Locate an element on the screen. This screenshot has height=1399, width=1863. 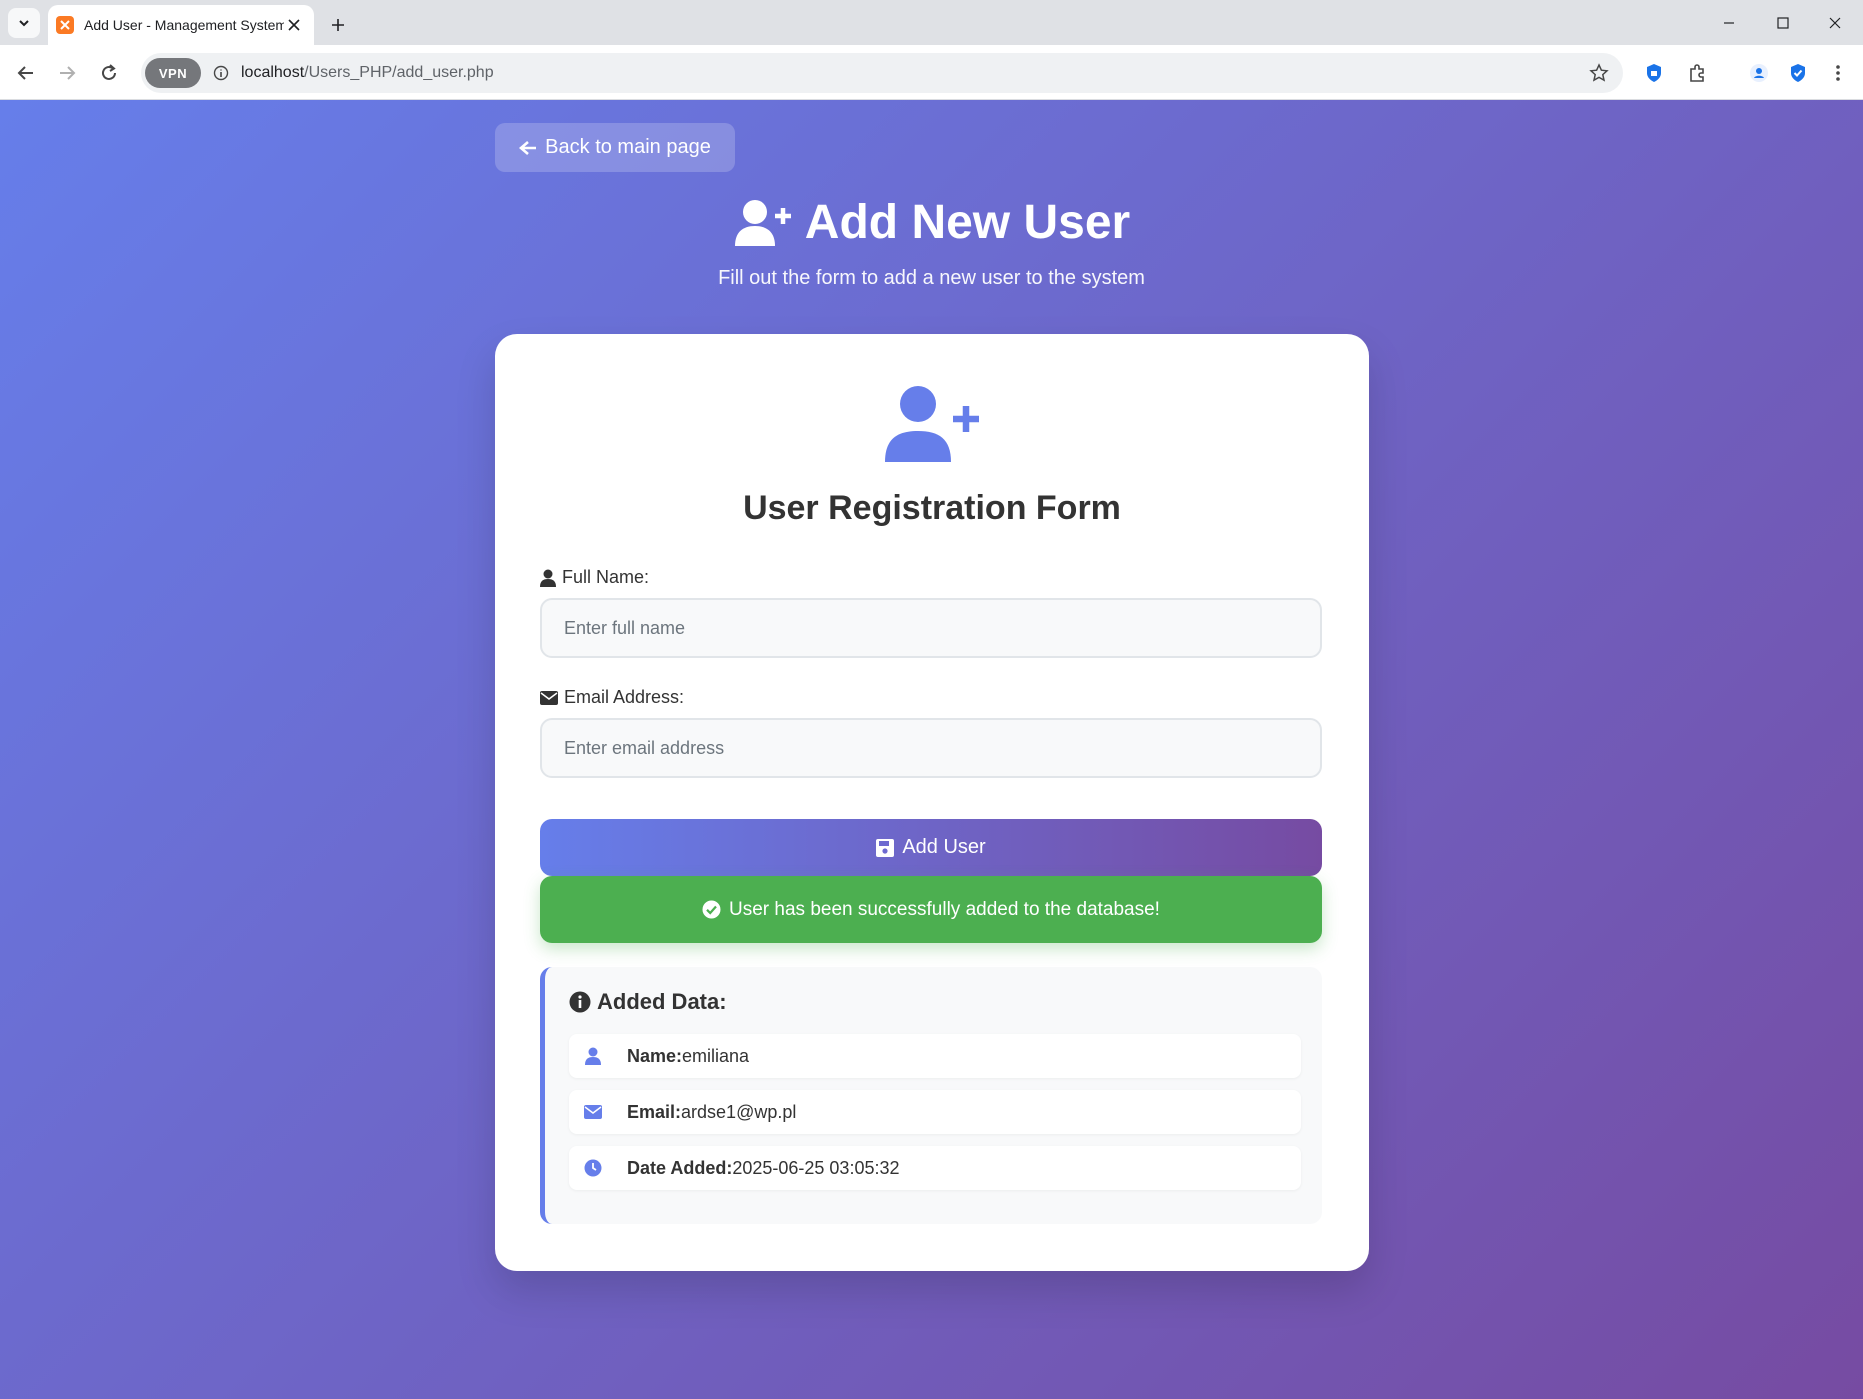
full-name-label-text: Full Name: is located at coordinates (606, 577).